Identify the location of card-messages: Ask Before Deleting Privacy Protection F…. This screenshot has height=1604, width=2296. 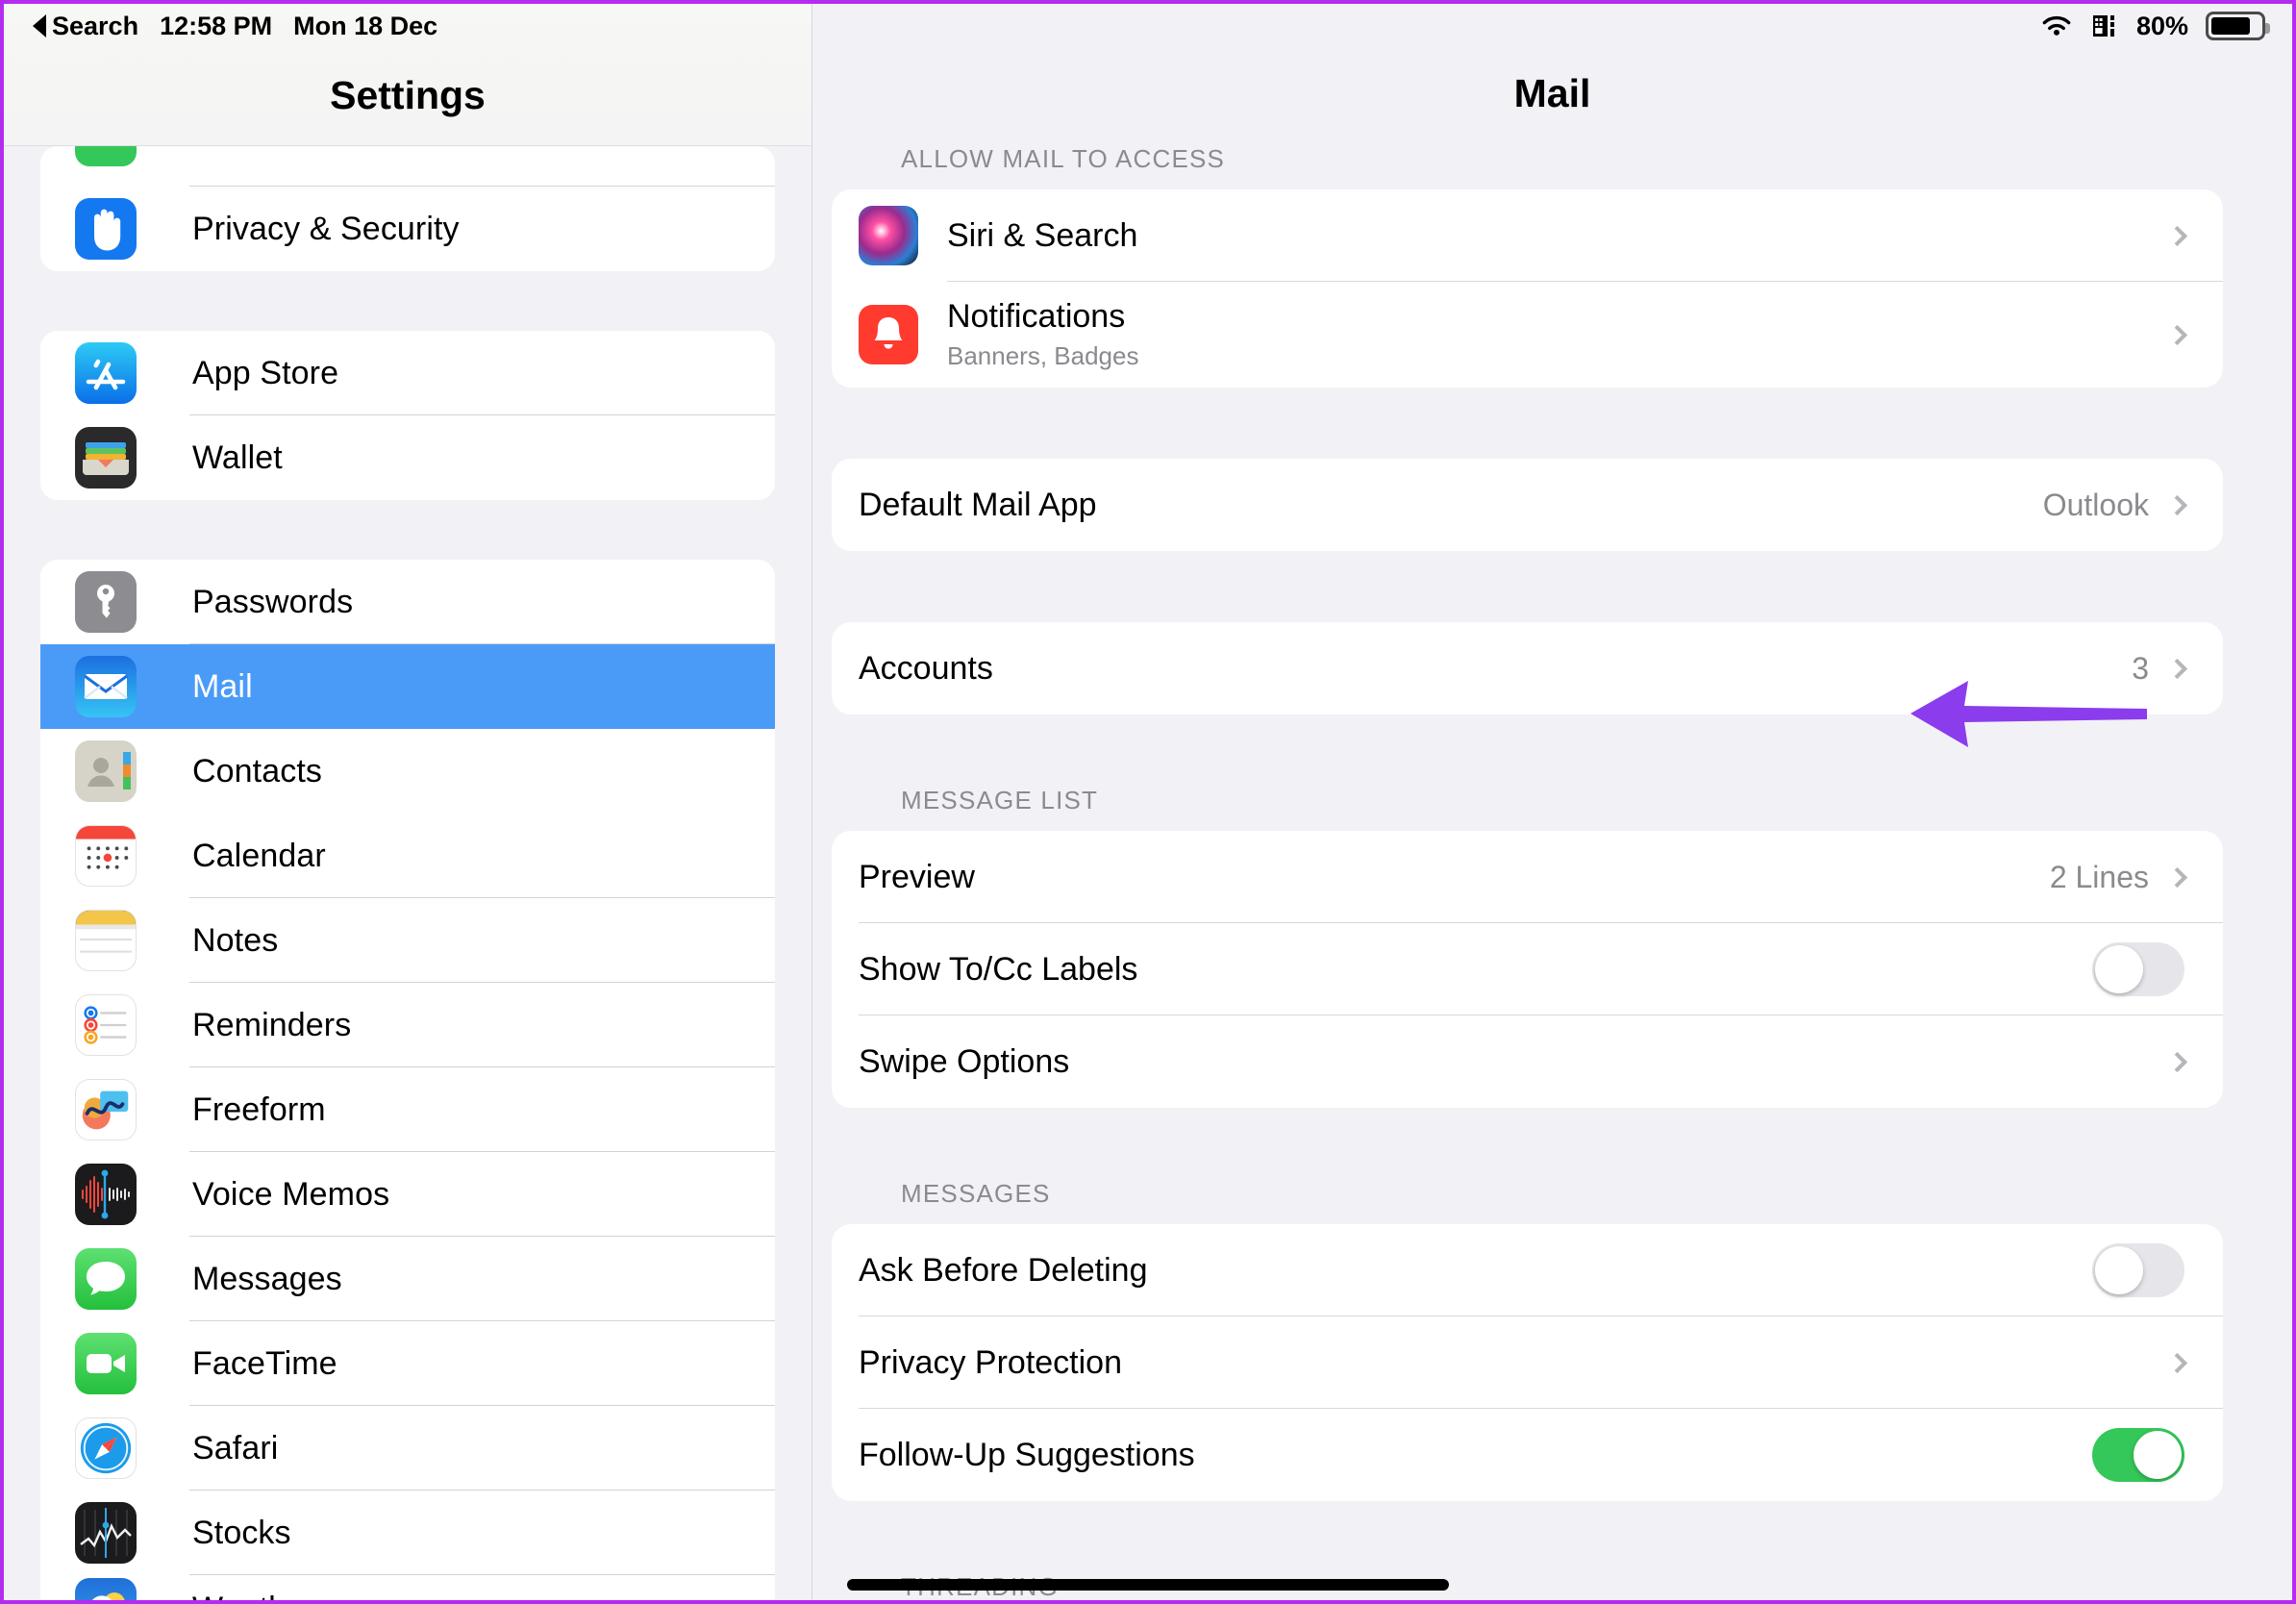
(1527, 1362).